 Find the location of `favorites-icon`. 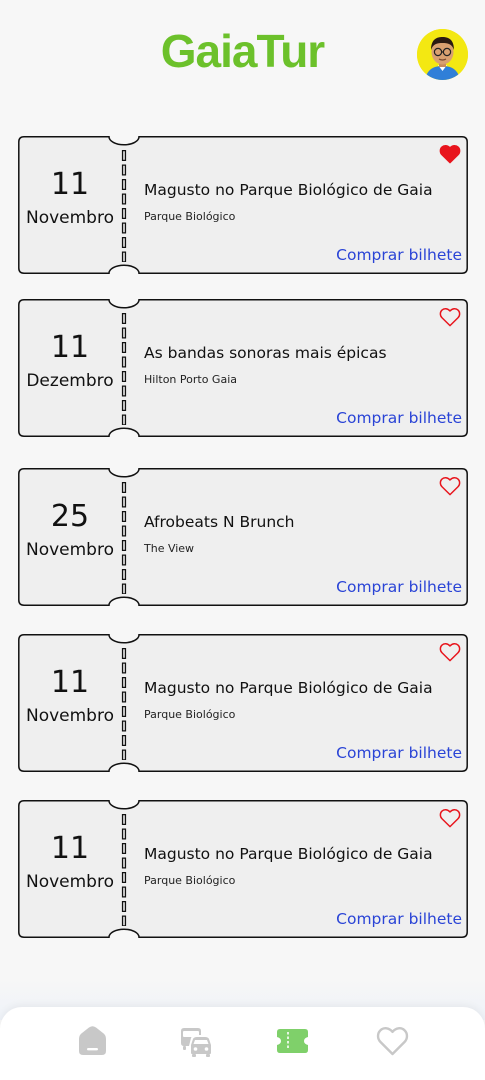

favorites-icon is located at coordinates (392, 1041).